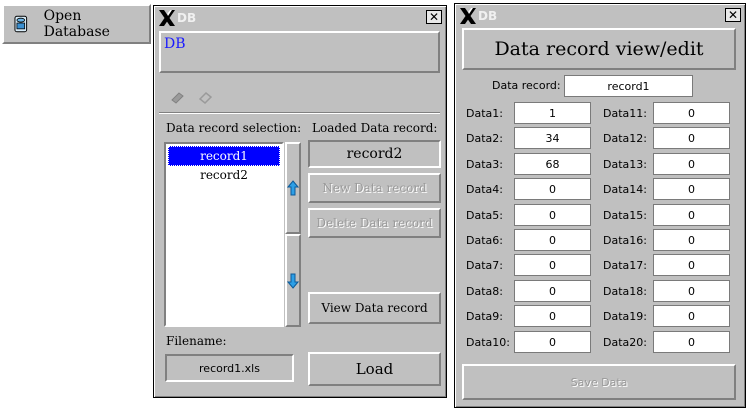  What do you see at coordinates (625, 164) in the screenshot?
I see `data-field-label: Data13:` at bounding box center [625, 164].